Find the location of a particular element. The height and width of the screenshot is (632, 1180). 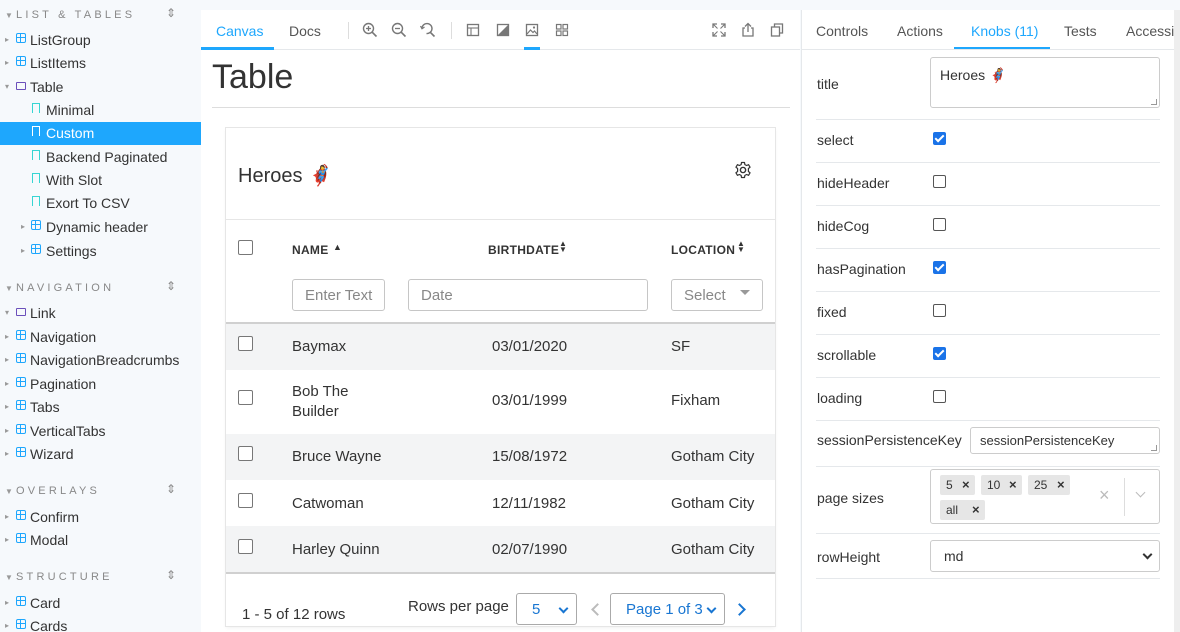

name-filter-input: Enter Text is located at coordinates (338, 295).